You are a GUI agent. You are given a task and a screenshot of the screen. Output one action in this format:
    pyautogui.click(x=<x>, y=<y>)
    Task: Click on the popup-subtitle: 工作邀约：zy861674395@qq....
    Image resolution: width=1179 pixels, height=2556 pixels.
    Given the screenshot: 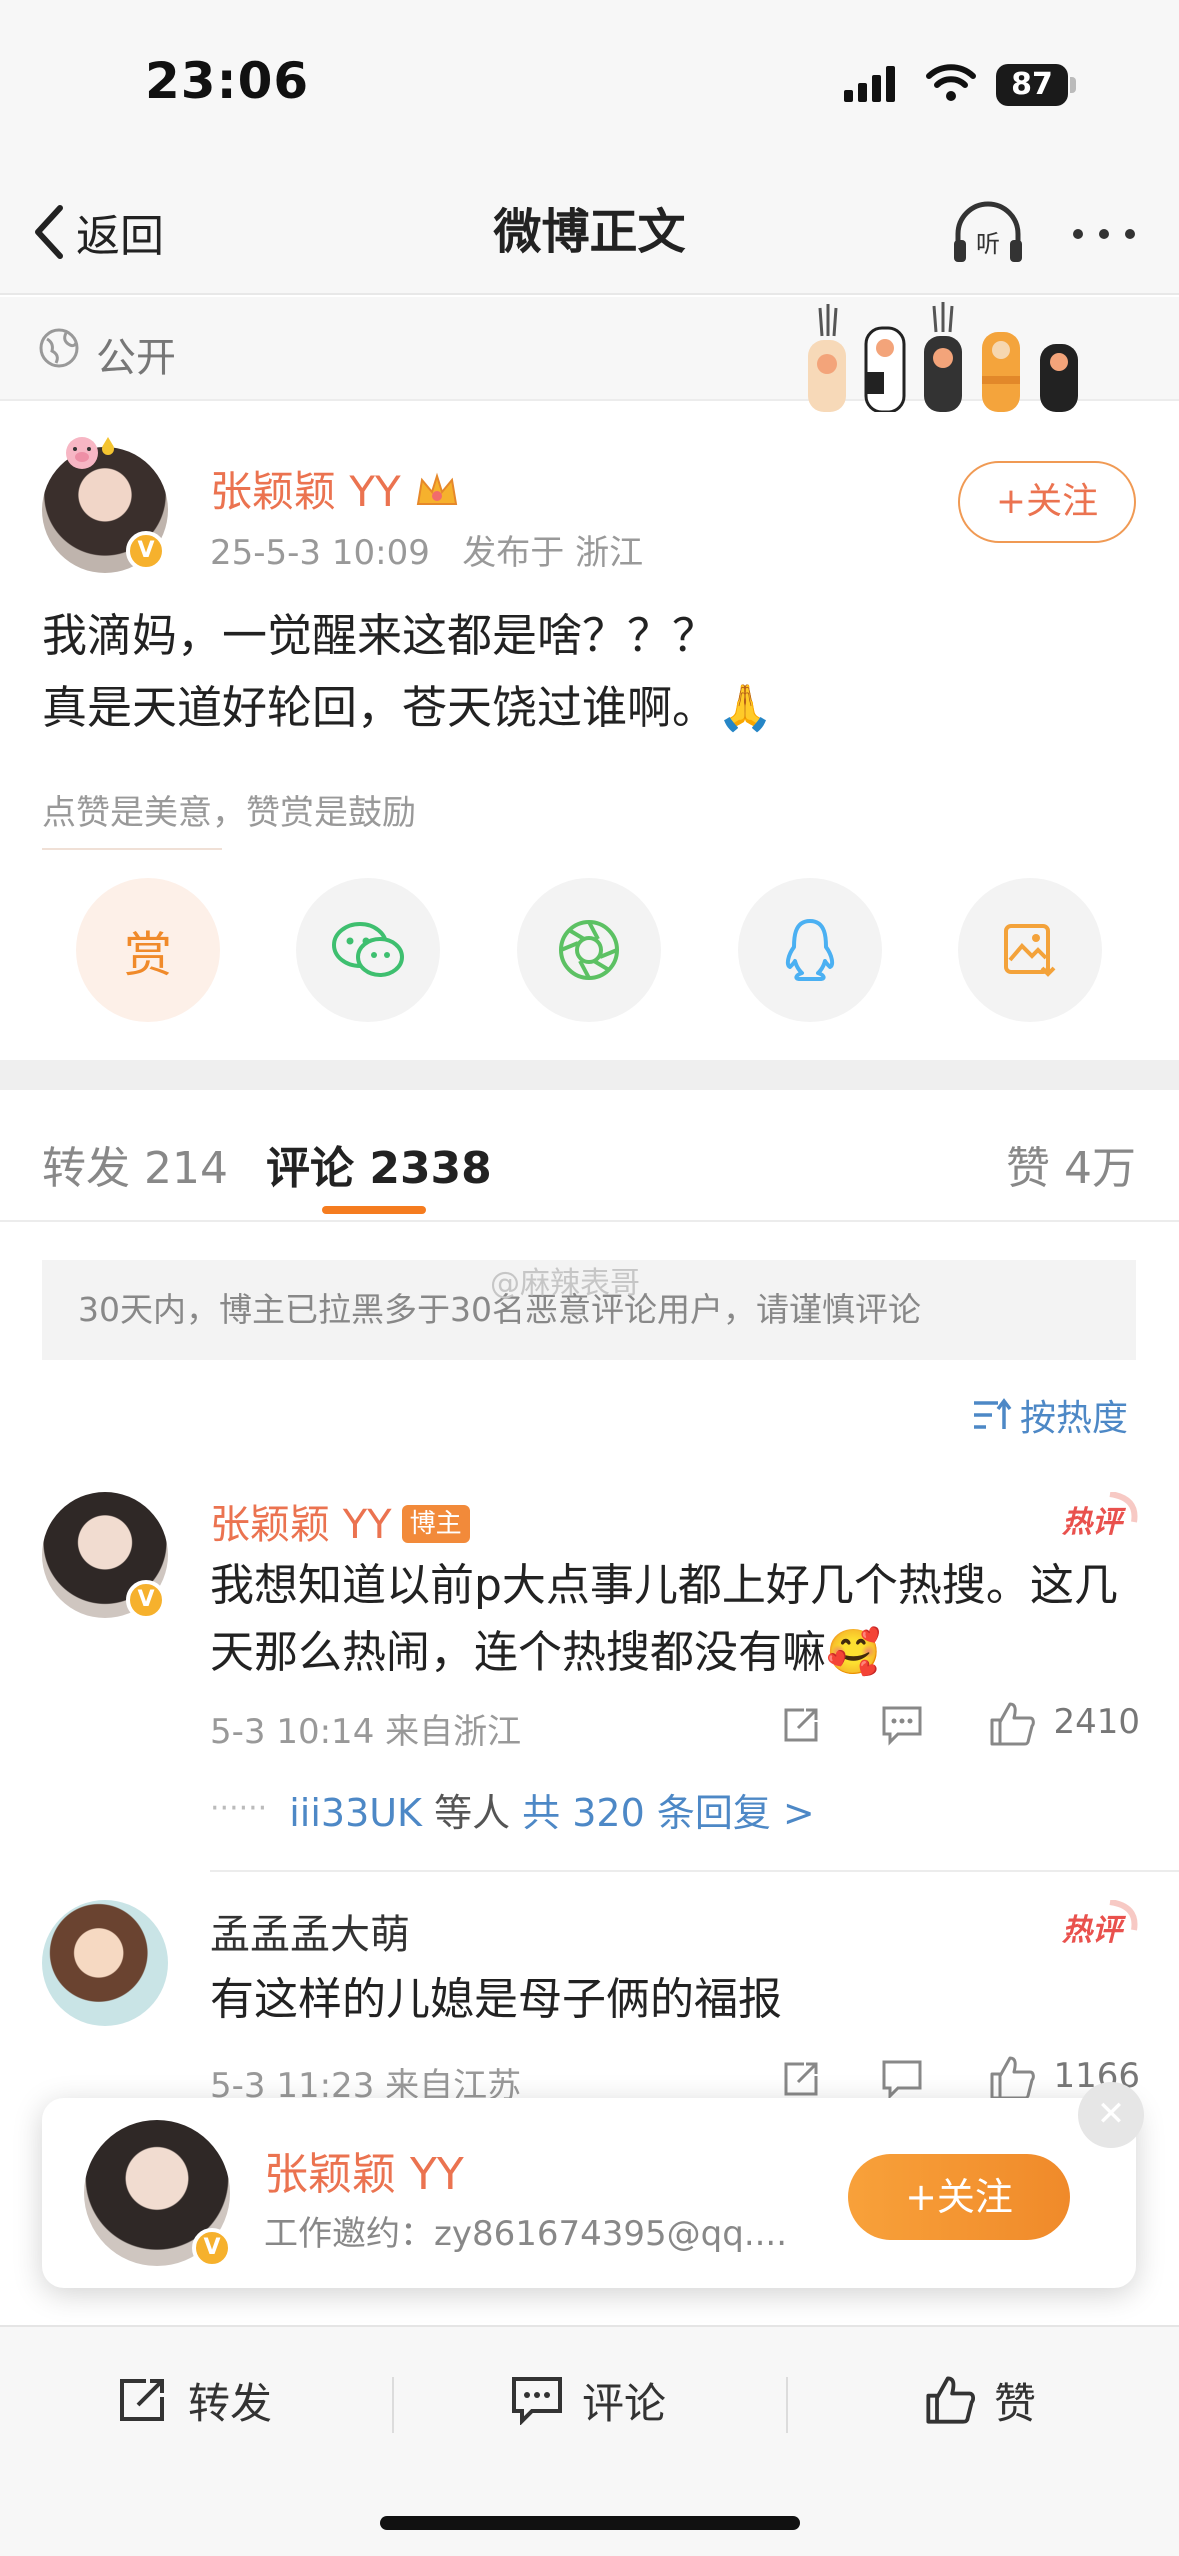 What is the action you would take?
    pyautogui.click(x=526, y=2234)
    